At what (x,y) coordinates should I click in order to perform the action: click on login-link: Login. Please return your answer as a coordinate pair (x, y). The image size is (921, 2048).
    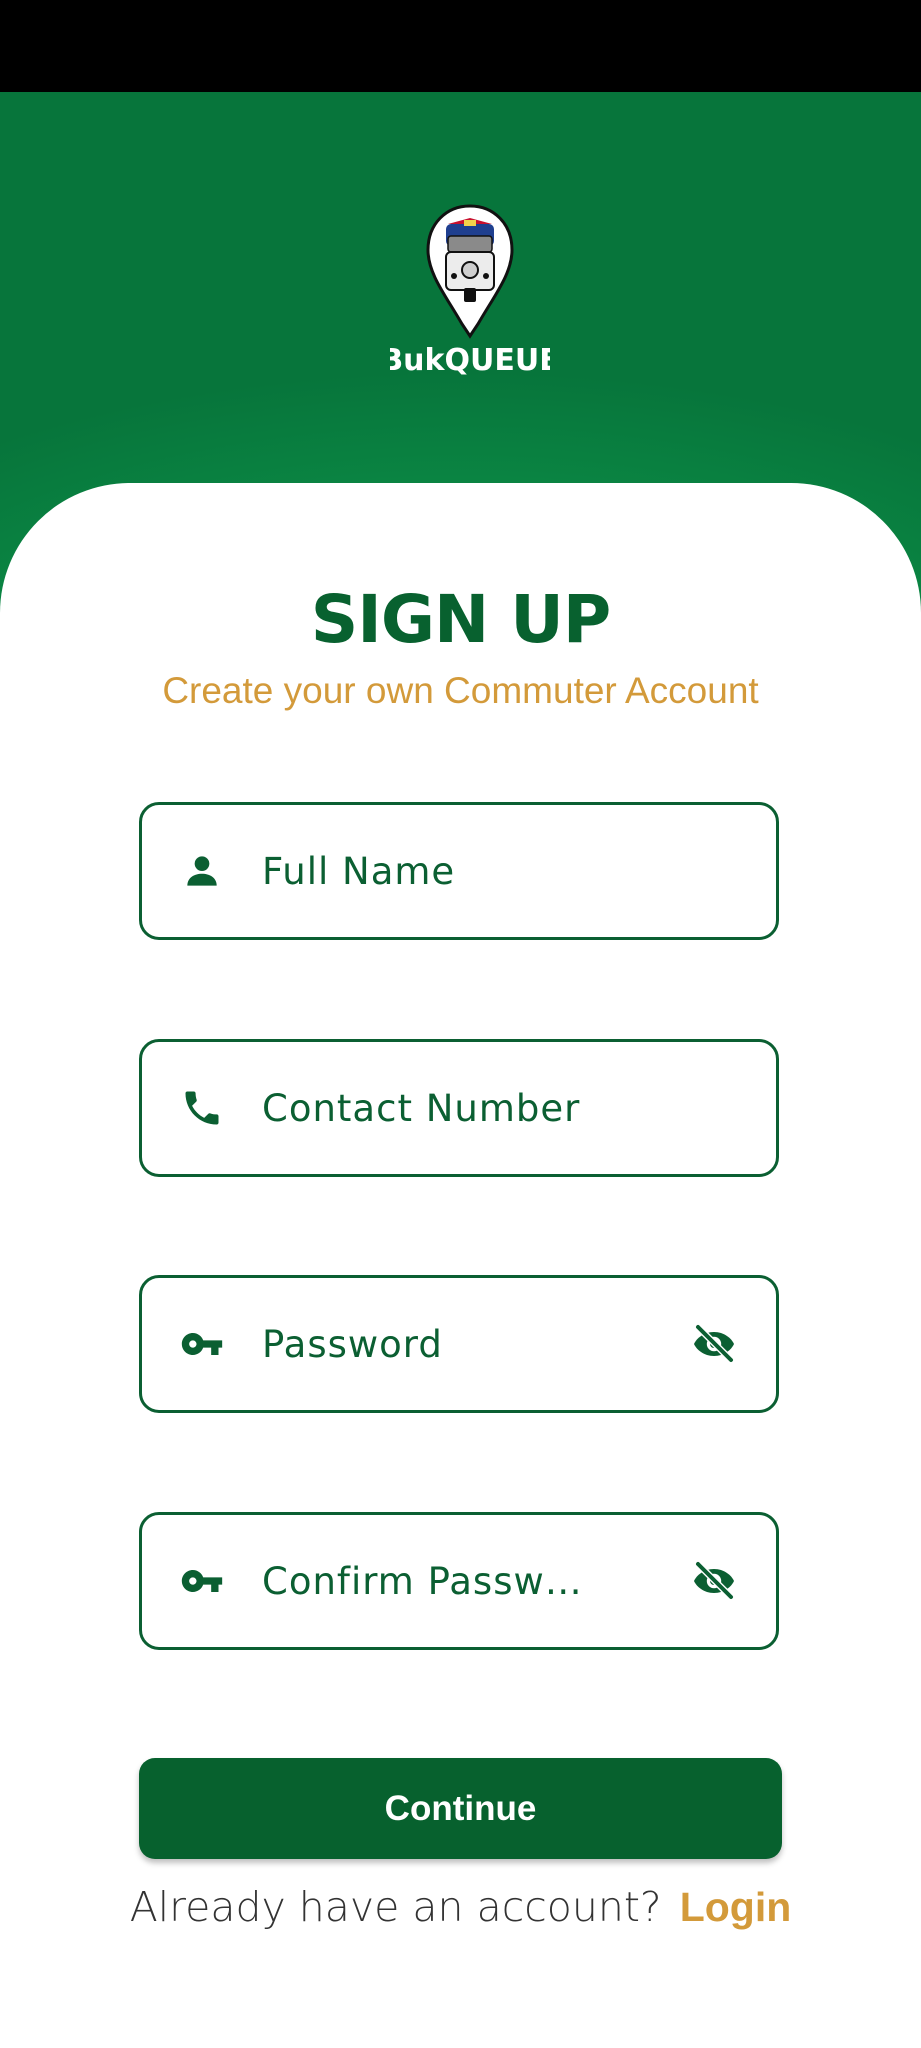
    Looking at the image, I should click on (736, 1907).